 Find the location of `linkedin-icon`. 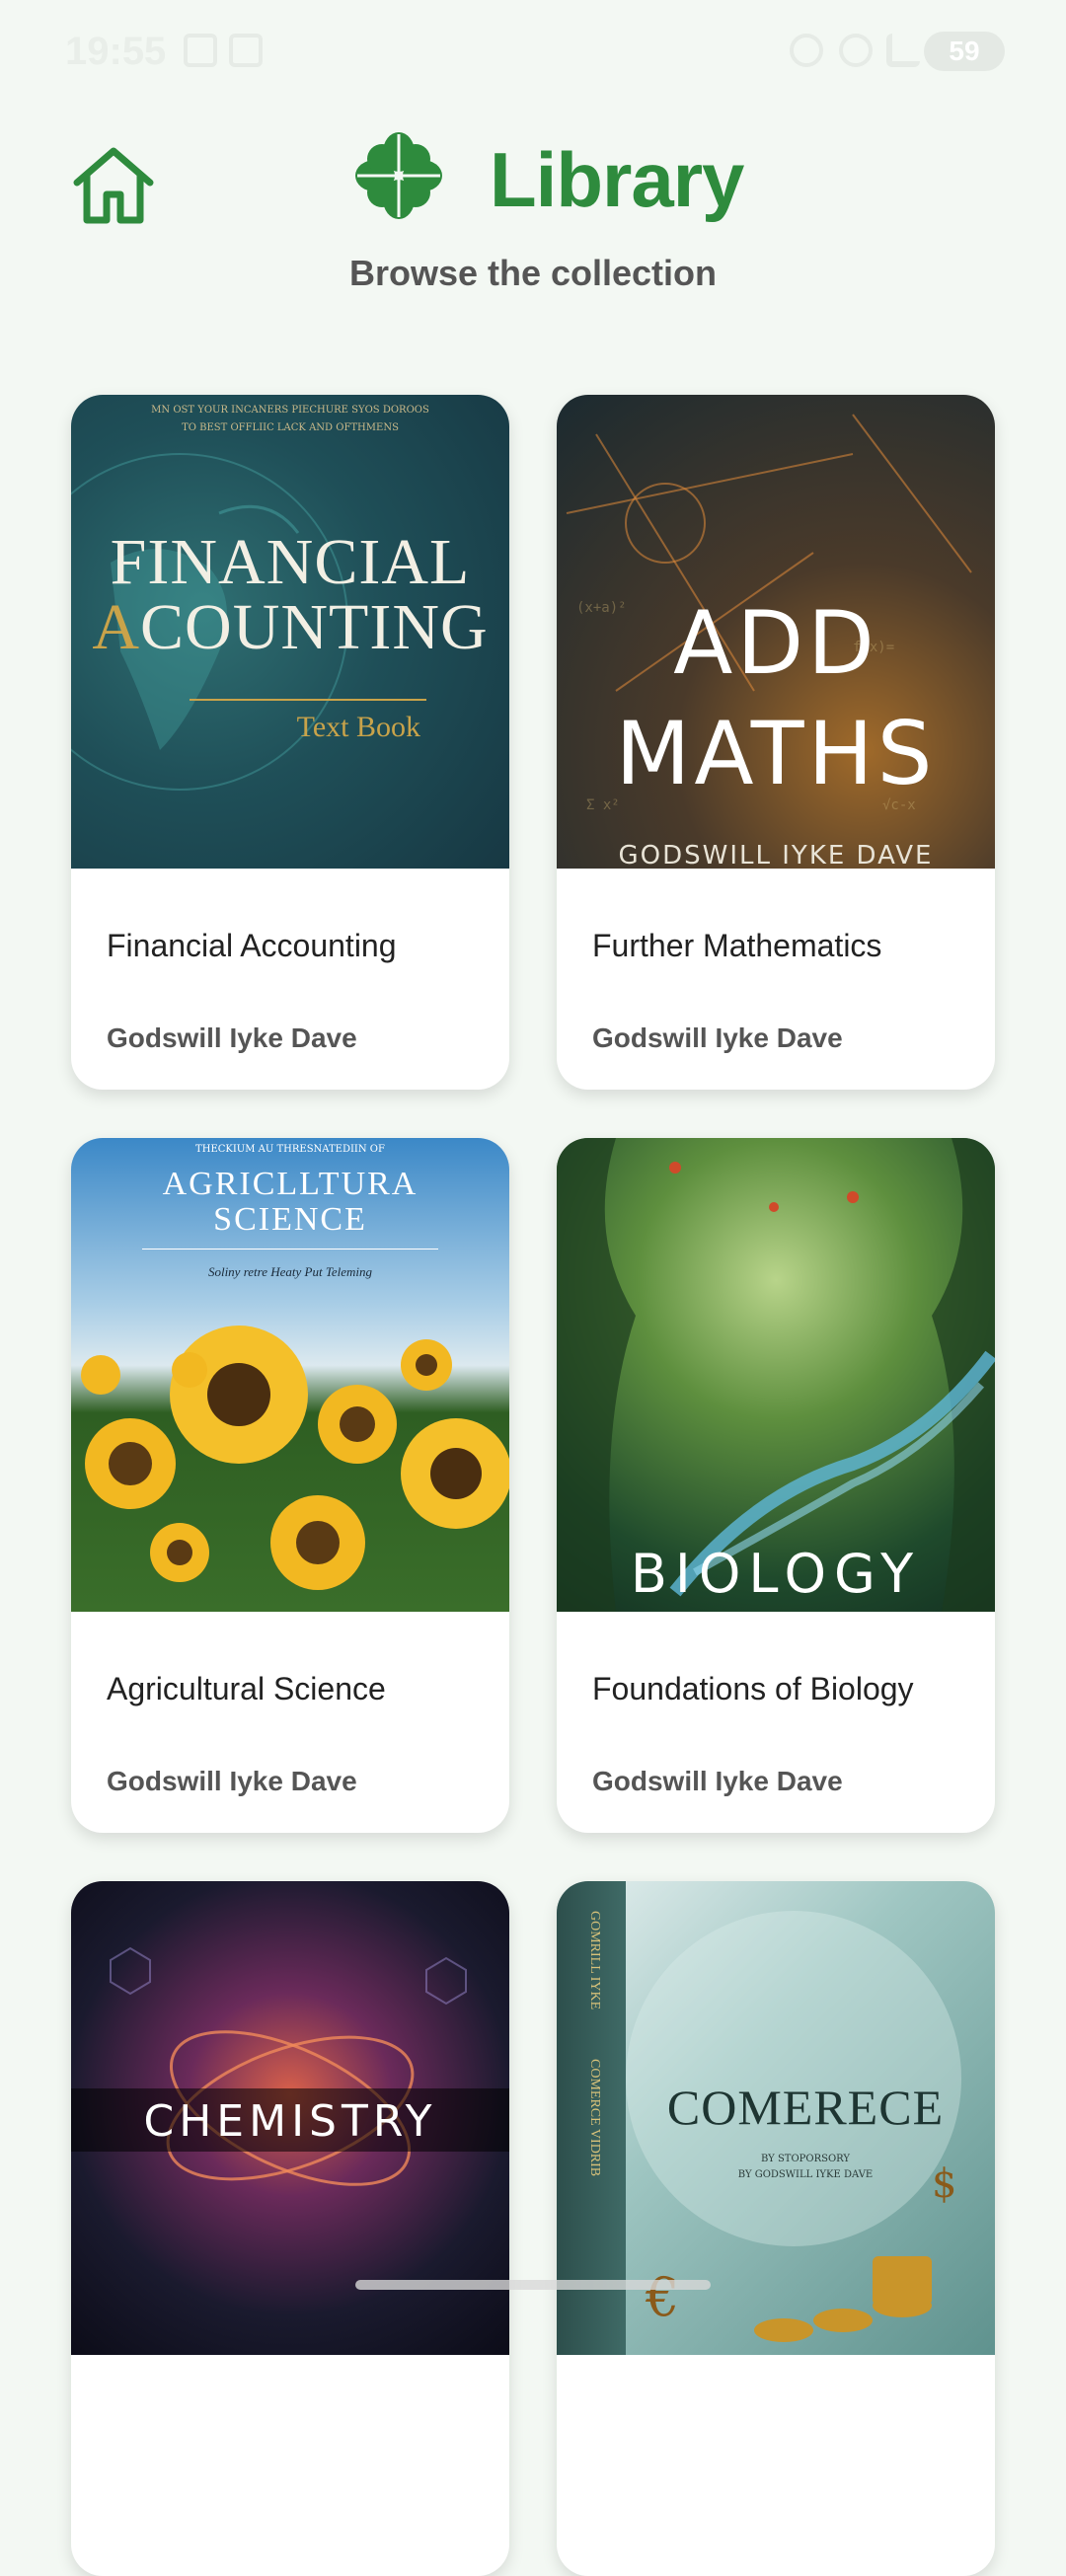

linkedin-icon is located at coordinates (246, 51).